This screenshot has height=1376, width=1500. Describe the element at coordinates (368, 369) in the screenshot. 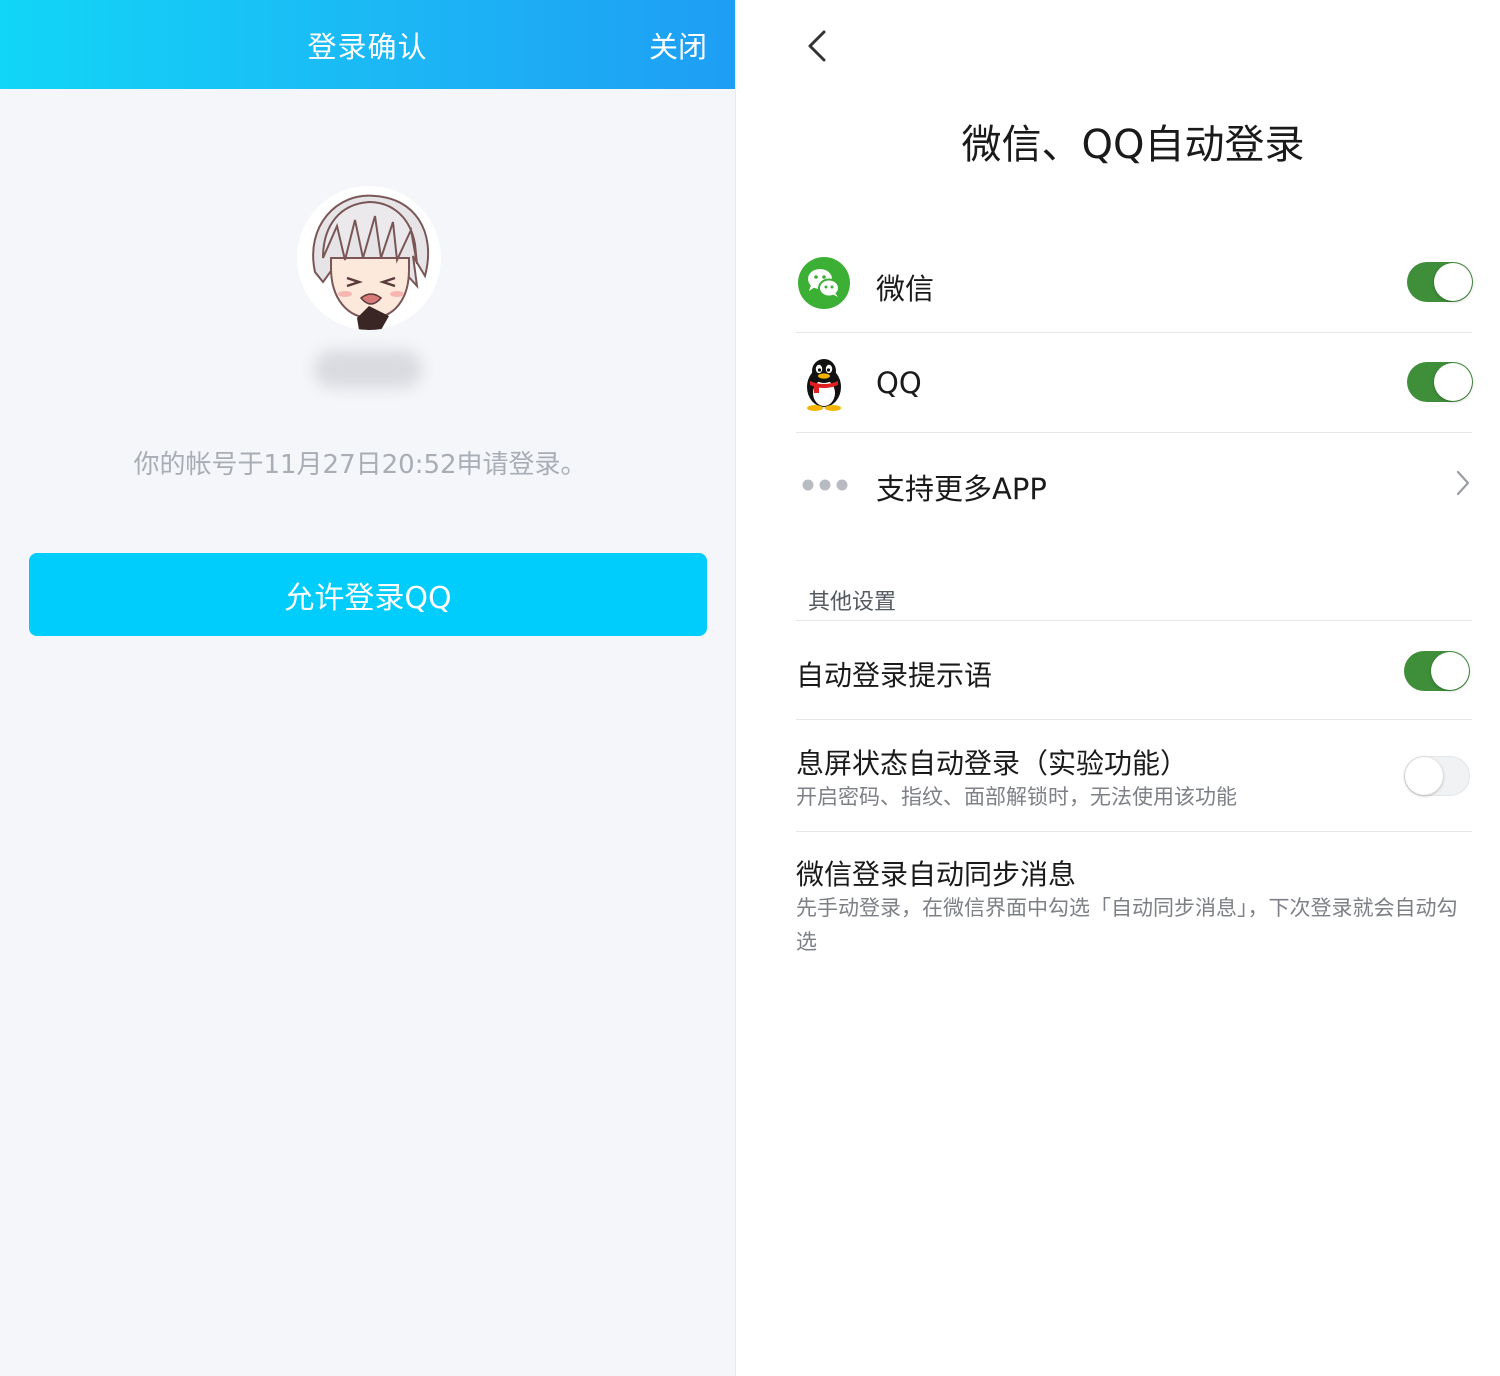

I see `blurred-username` at that location.